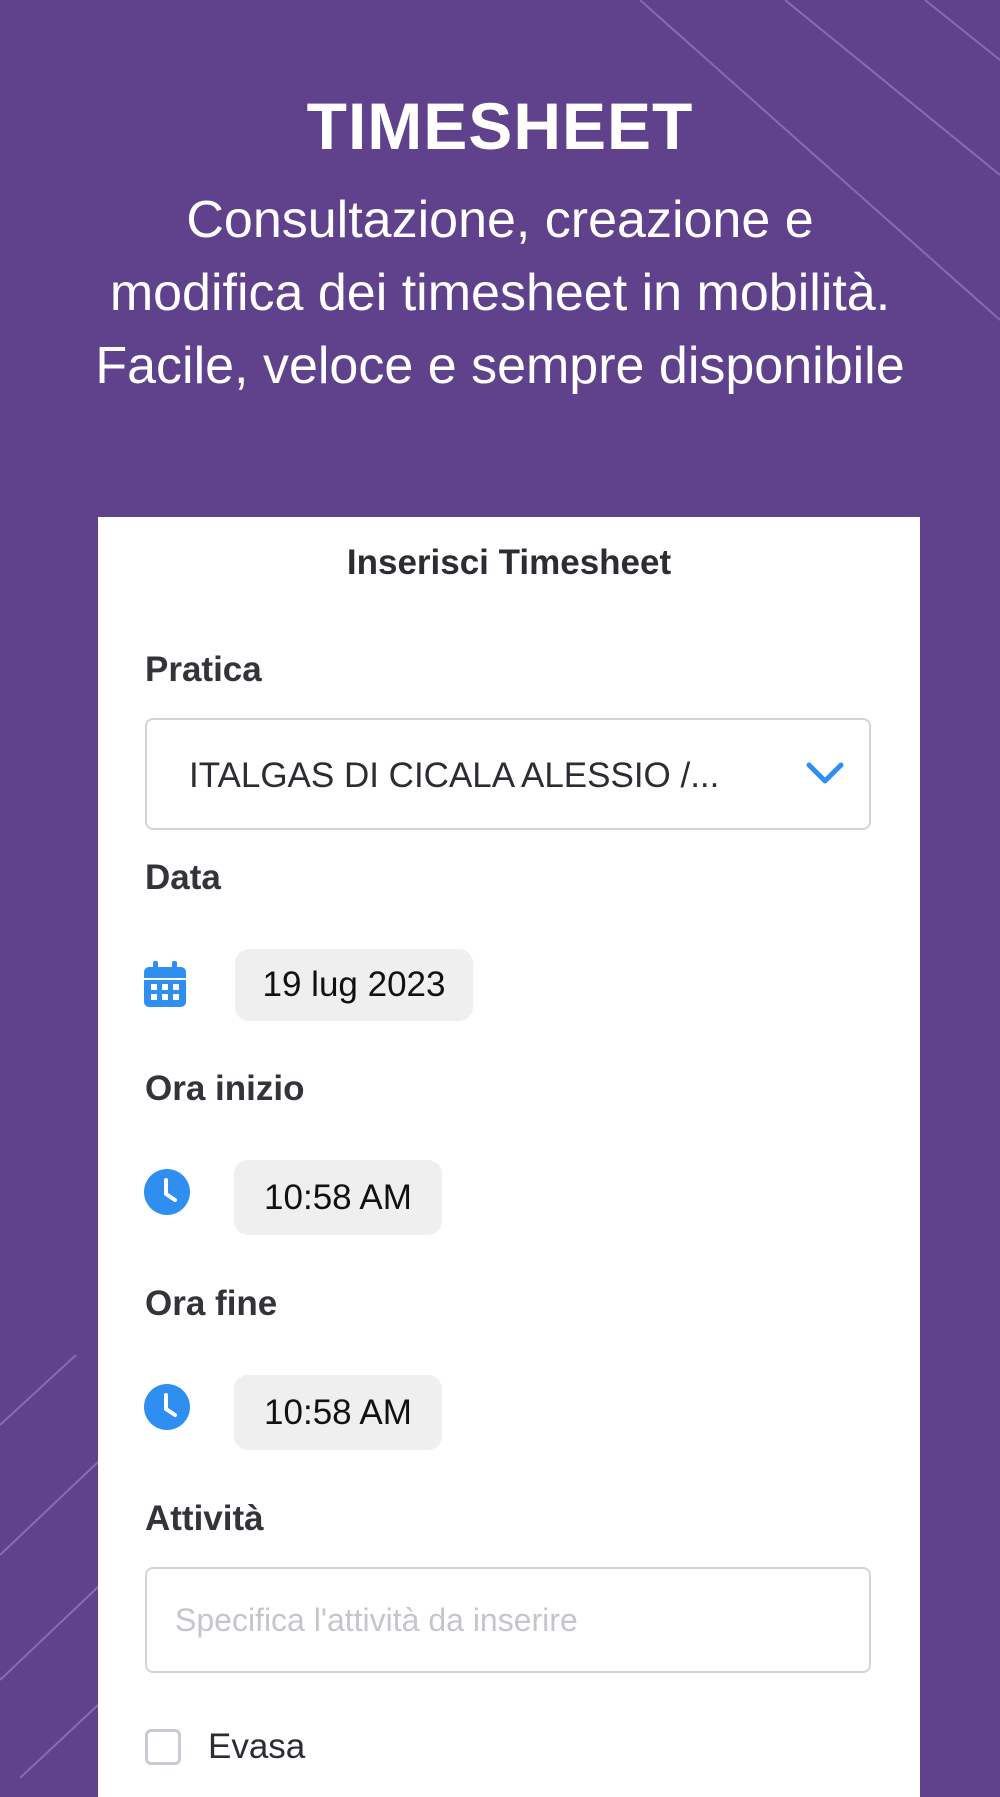  I want to click on form-title: Inserisci Timesheet, so click(509, 562).